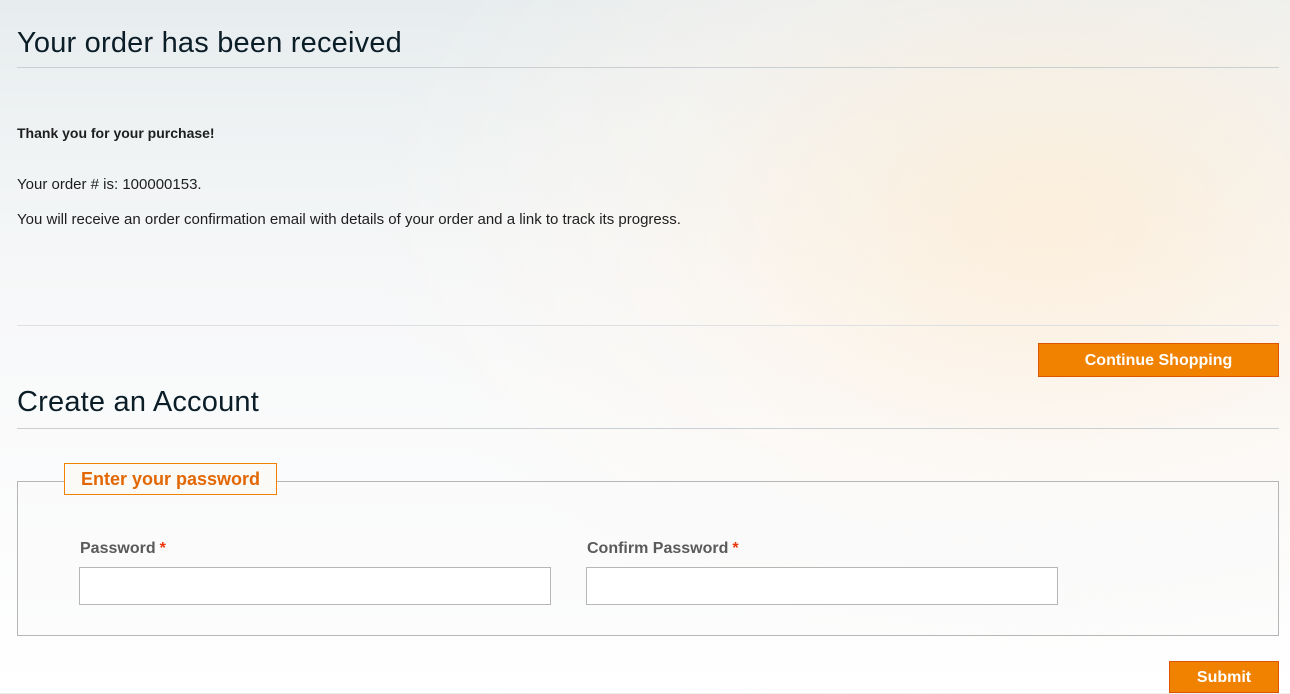 Image resolution: width=1290 pixels, height=694 pixels. Describe the element at coordinates (315, 586) in the screenshot. I see `password-input` at that location.